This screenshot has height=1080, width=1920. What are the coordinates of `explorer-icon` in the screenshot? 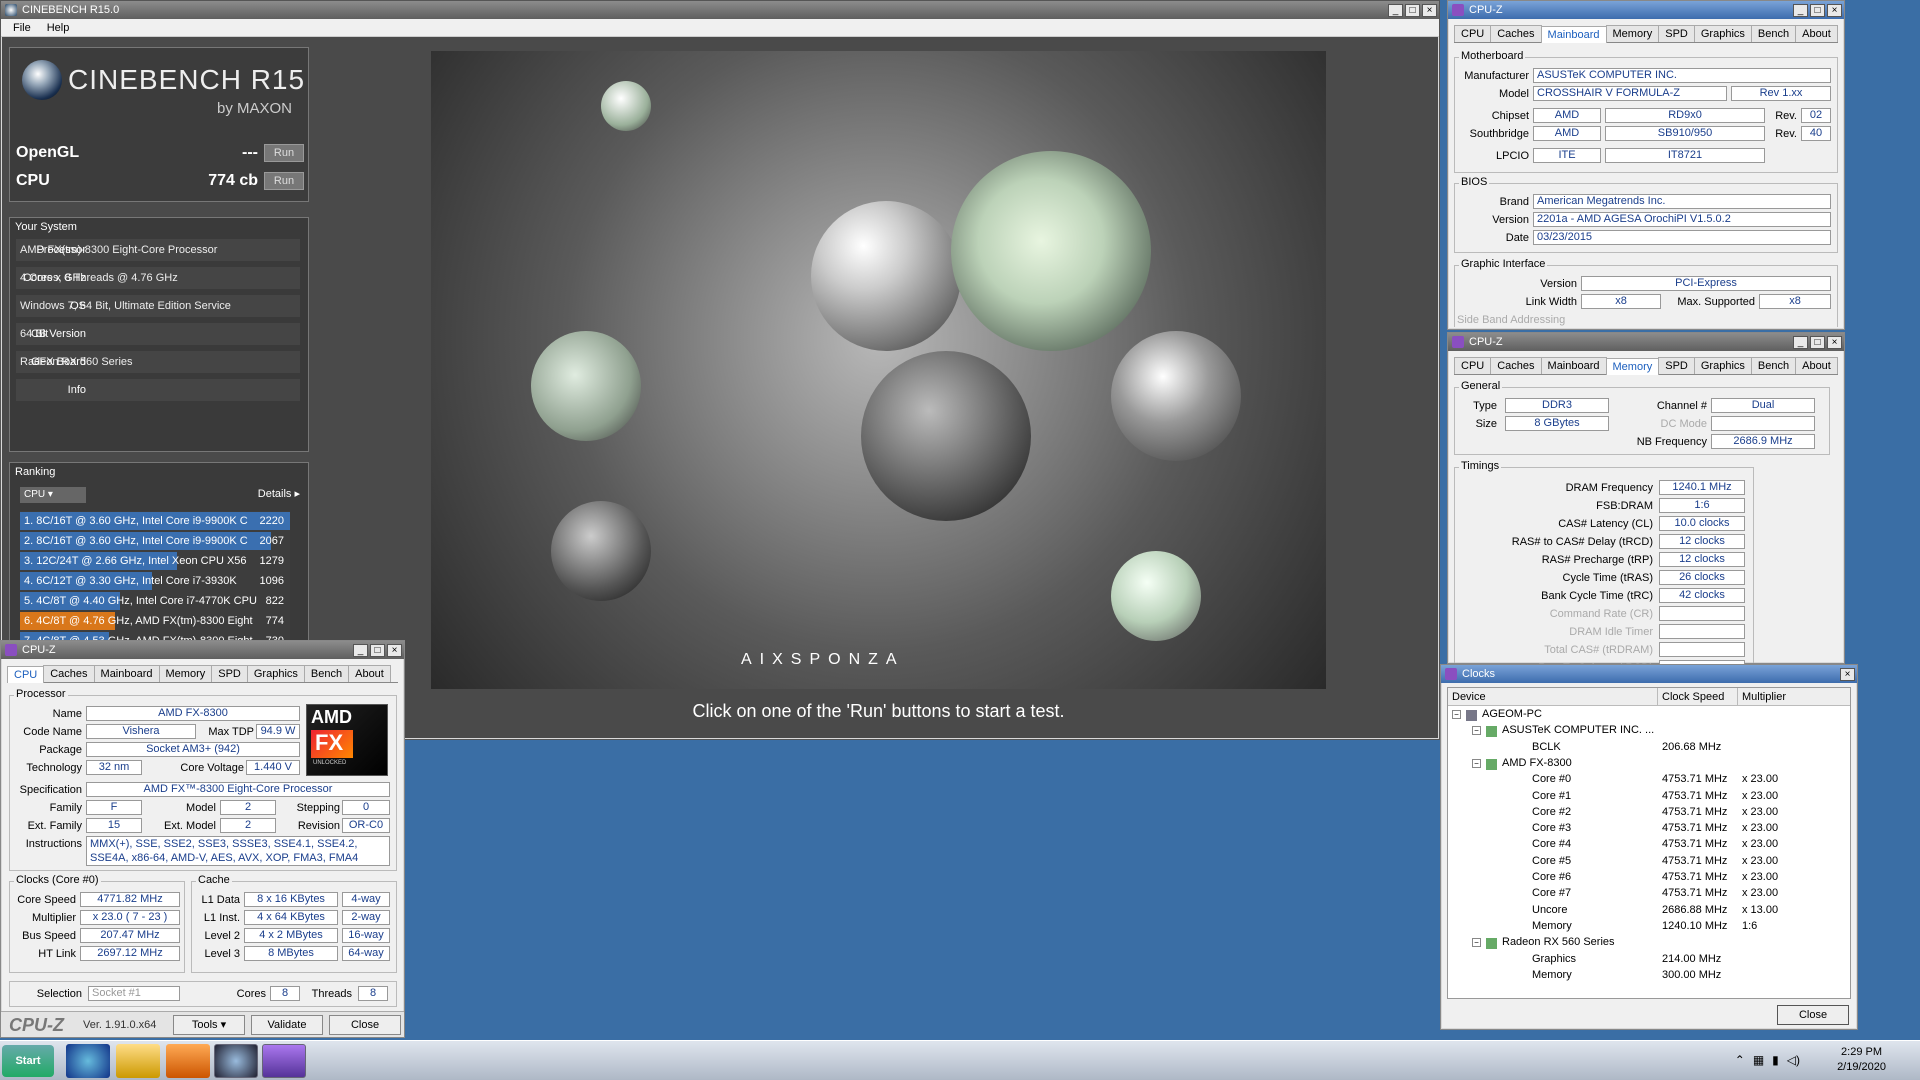 It's located at (138, 1061).